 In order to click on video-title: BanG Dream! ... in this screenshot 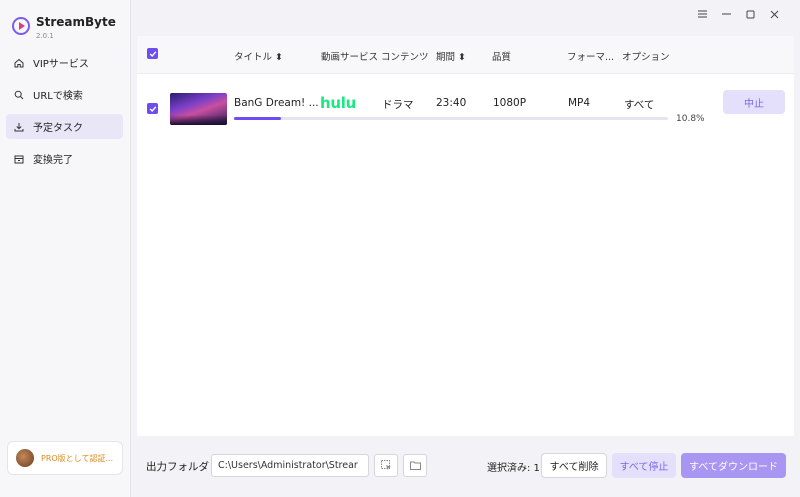, I will do `click(276, 103)`.